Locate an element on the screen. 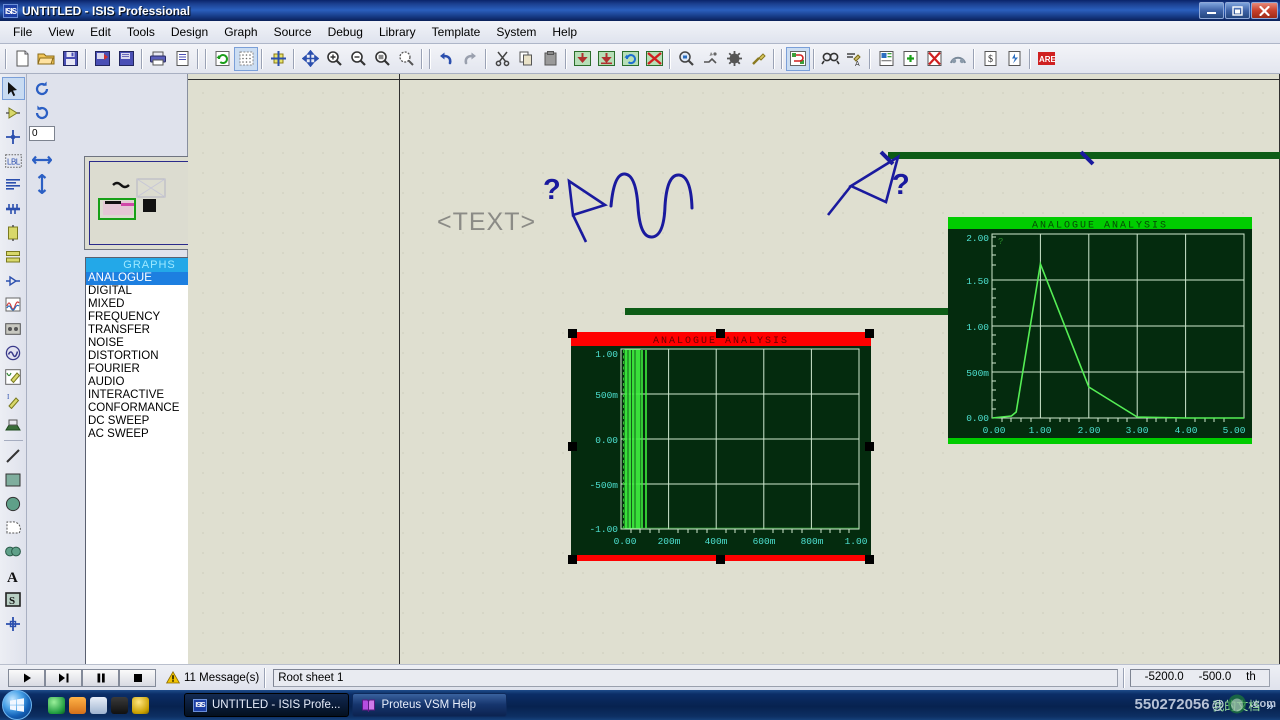 The image size is (1280, 720). pan-icon is located at coordinates (310, 59).